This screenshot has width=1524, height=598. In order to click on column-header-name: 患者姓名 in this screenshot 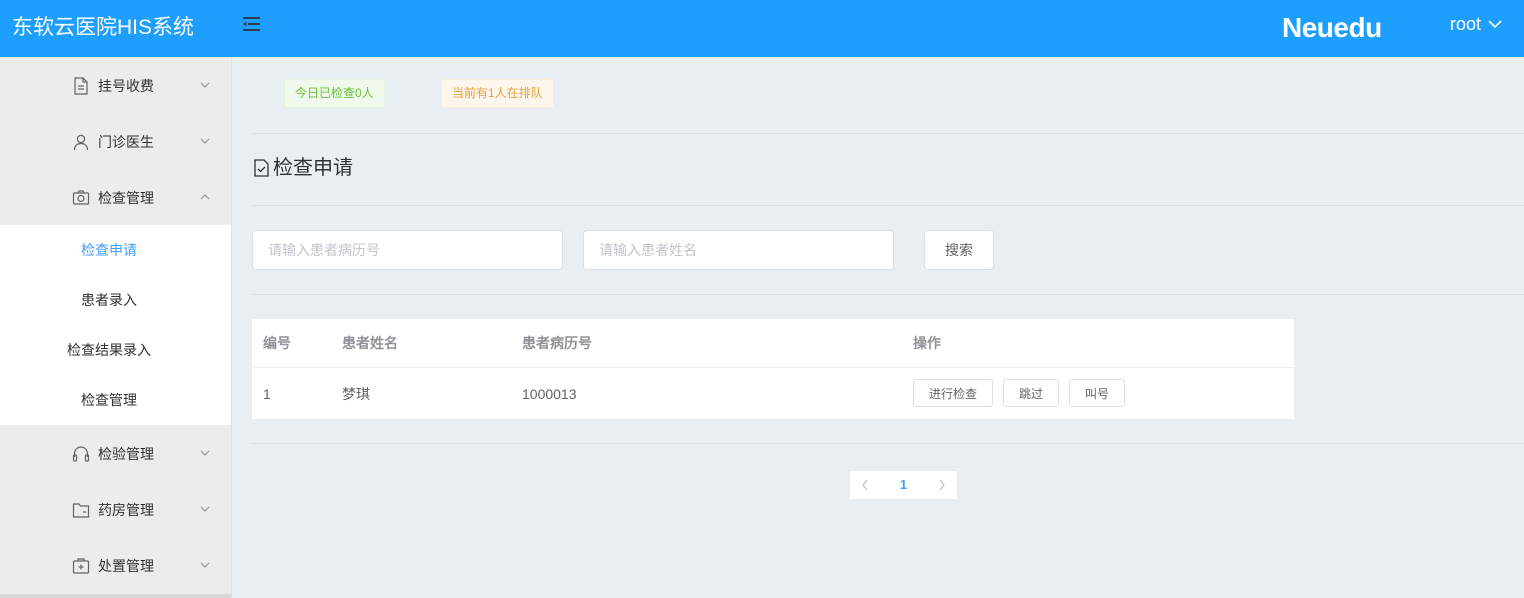, I will do `click(370, 343)`.